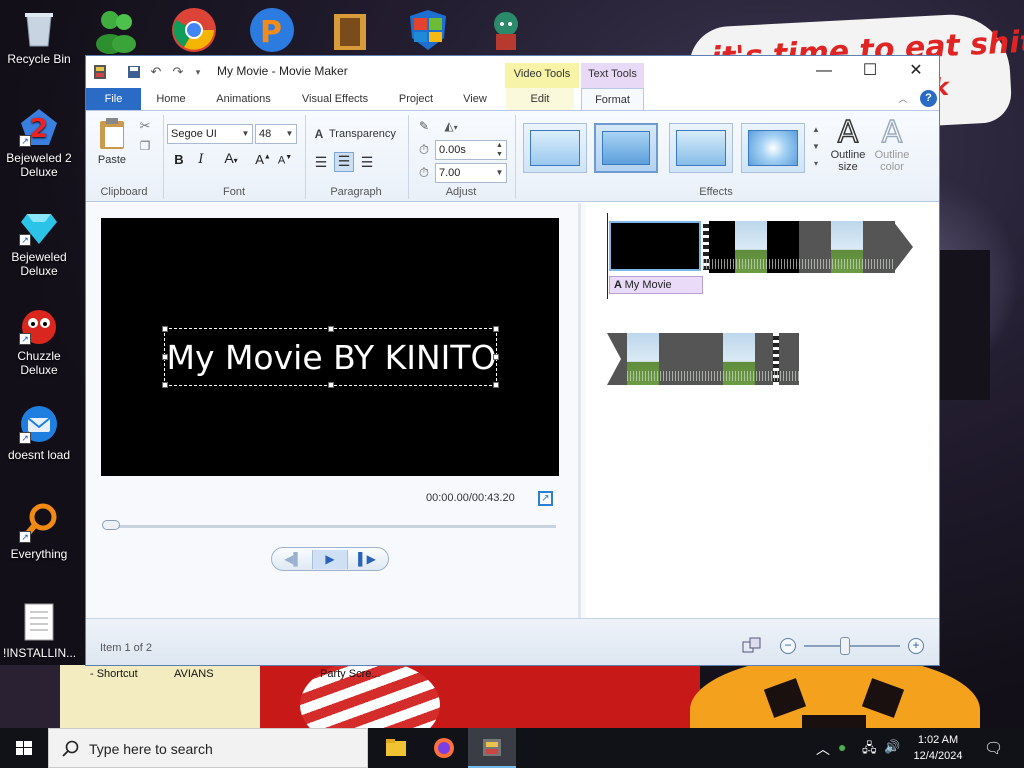  What do you see at coordinates (823, 749) in the screenshot?
I see `show-hidden-icons-icon: ︿` at bounding box center [823, 749].